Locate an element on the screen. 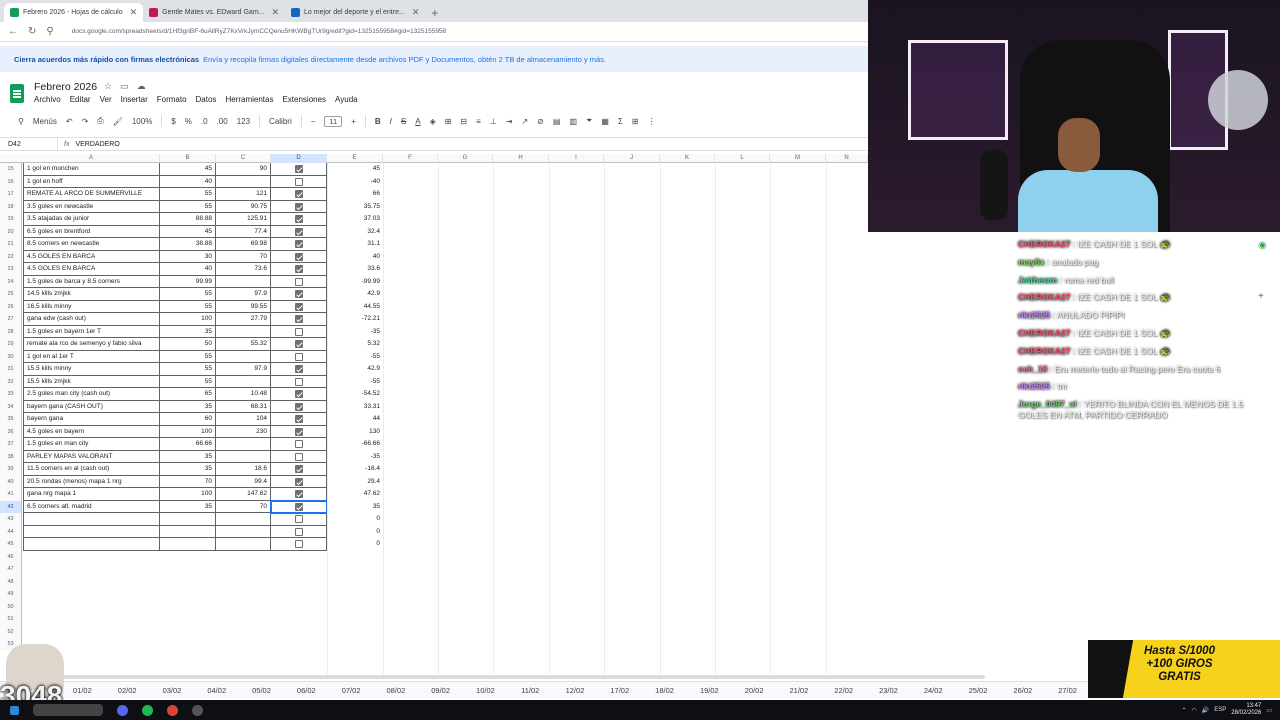  cell-profit: -16.4 is located at coordinates (355, 469).